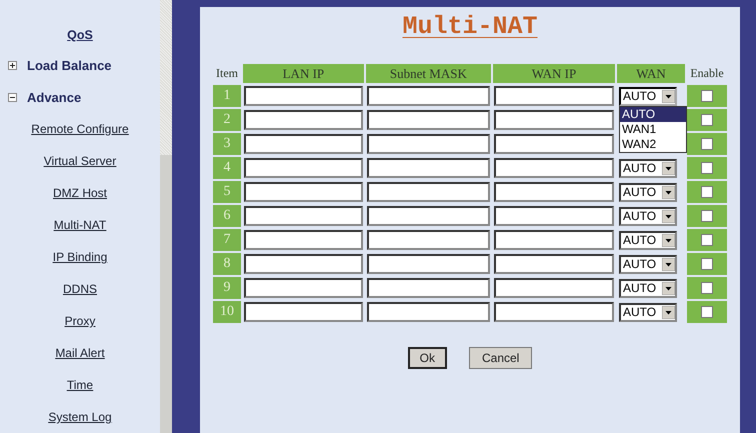 This screenshot has width=756, height=433. Describe the element at coordinates (80, 353) in the screenshot. I see `sidebar-link: Mail Alert` at that location.